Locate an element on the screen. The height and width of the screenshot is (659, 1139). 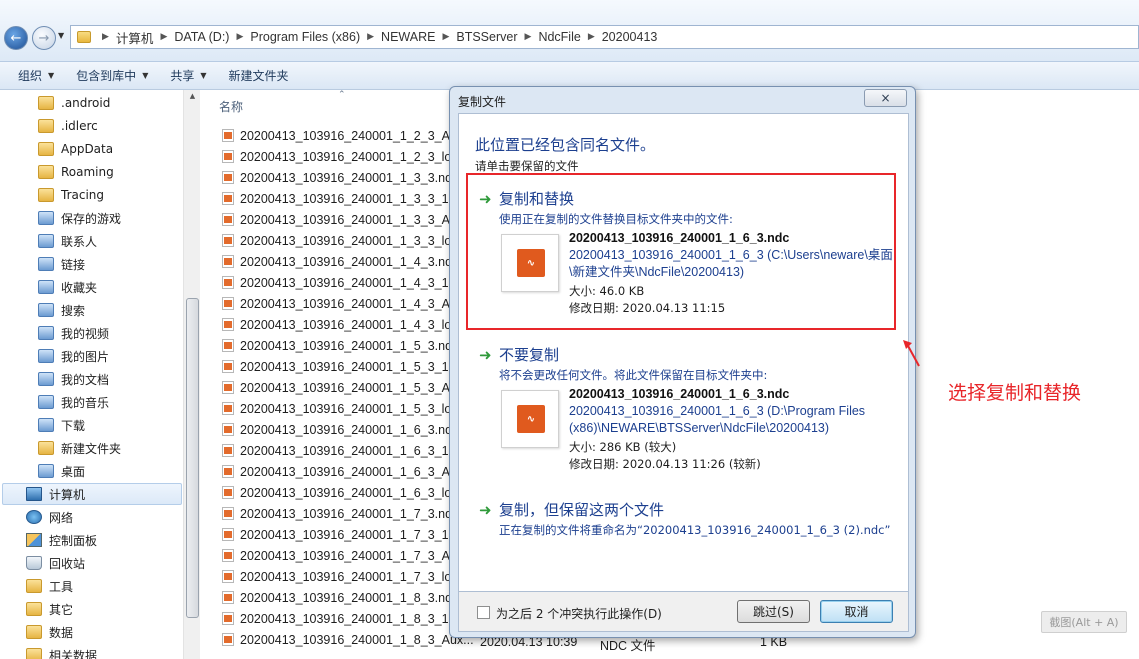
scroll-up-icon: ▲ is located at coordinates (192, 99).